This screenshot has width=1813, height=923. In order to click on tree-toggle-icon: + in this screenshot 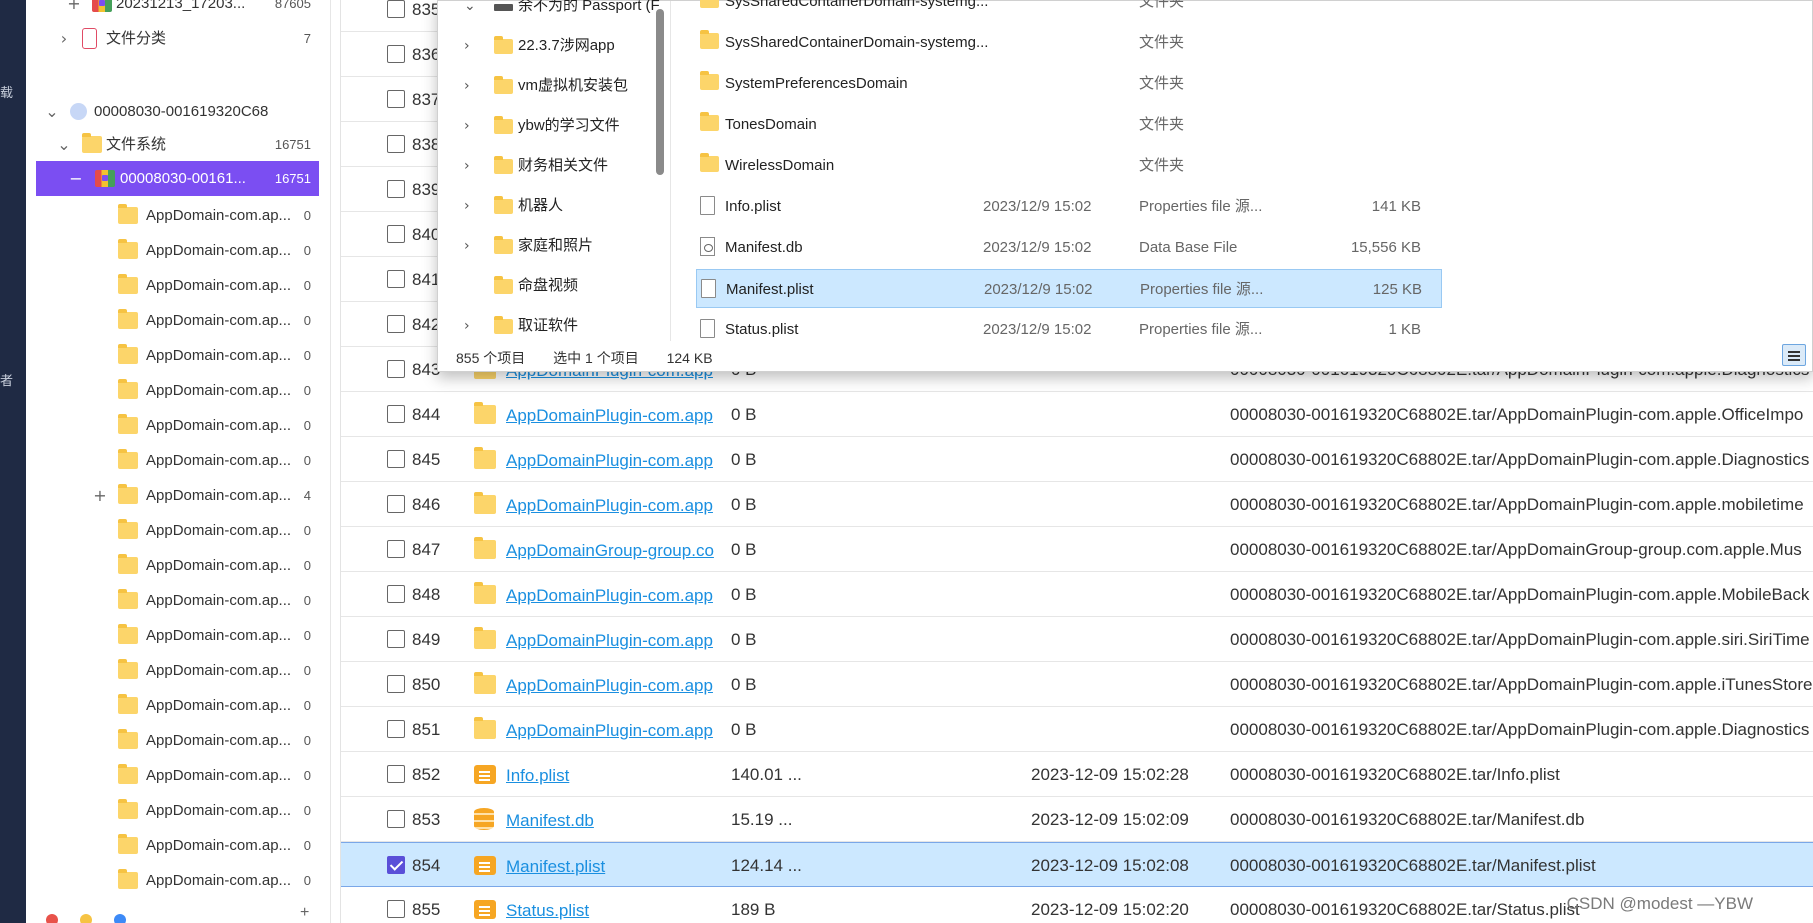, I will do `click(74, 10)`.